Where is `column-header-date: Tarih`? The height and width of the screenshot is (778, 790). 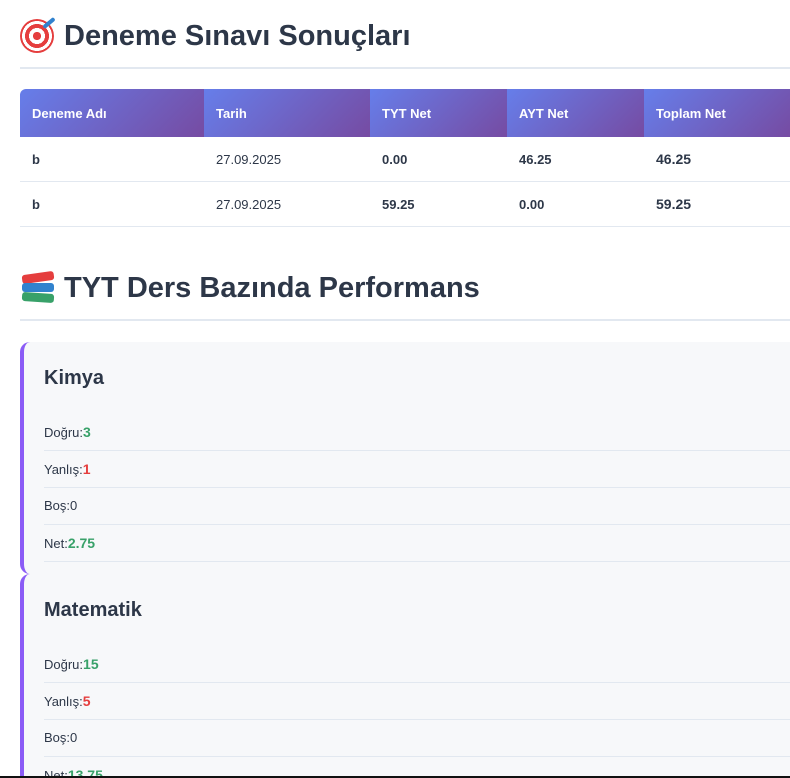 column-header-date: Tarih is located at coordinates (287, 113).